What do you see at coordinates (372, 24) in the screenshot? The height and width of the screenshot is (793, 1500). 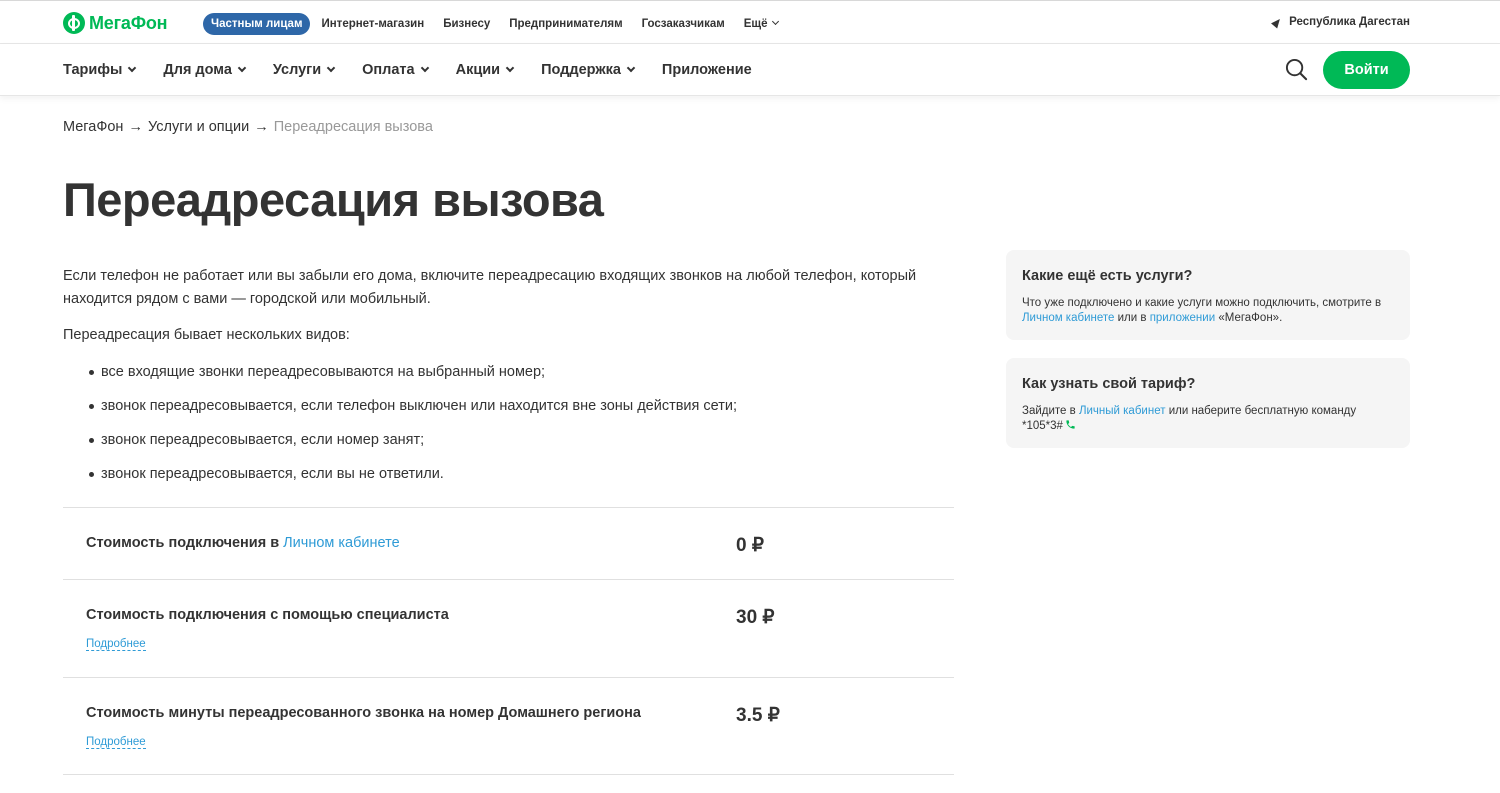 I see `segment-shop: Интернет-магазин` at bounding box center [372, 24].